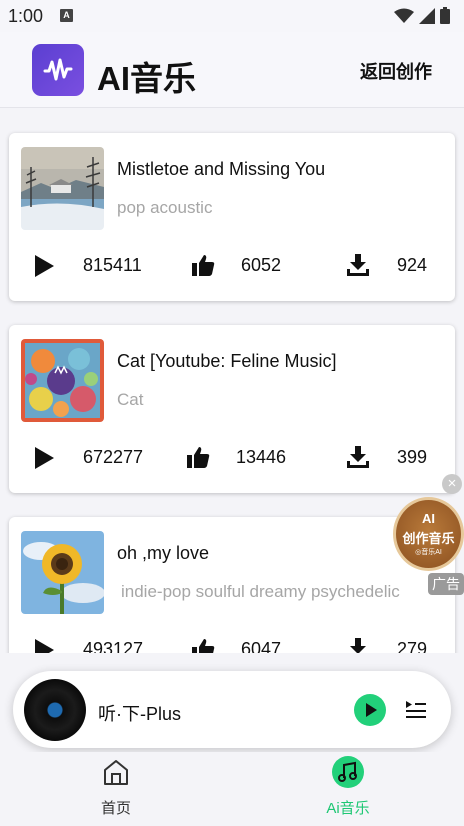 This screenshot has height=826, width=464. Describe the element at coordinates (428, 552) in the screenshot. I see `ad-line-3: ◎音乐AI` at that location.